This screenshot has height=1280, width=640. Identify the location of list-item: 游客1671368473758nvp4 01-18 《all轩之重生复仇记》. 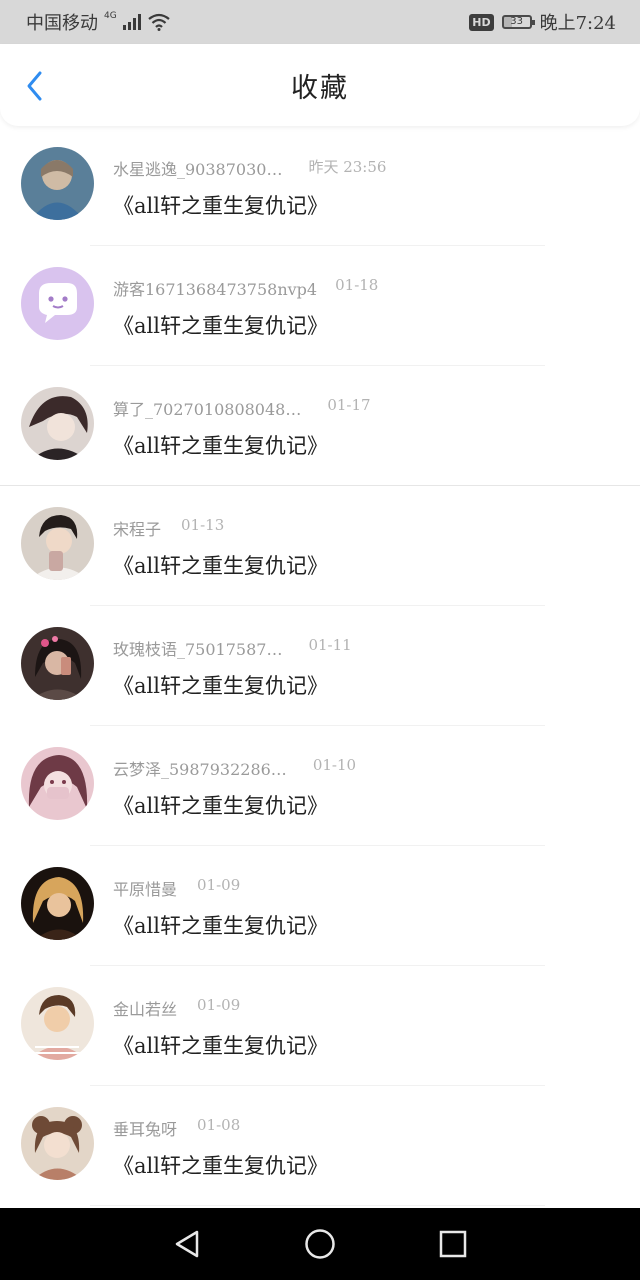
(320, 306).